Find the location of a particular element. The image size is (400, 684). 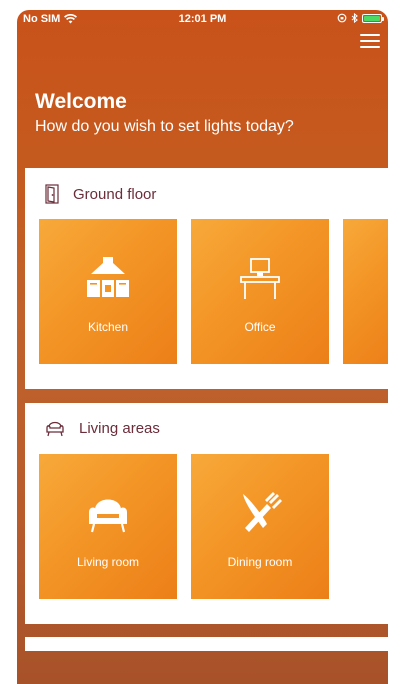

status-time: 12:01 PM is located at coordinates (202, 19).